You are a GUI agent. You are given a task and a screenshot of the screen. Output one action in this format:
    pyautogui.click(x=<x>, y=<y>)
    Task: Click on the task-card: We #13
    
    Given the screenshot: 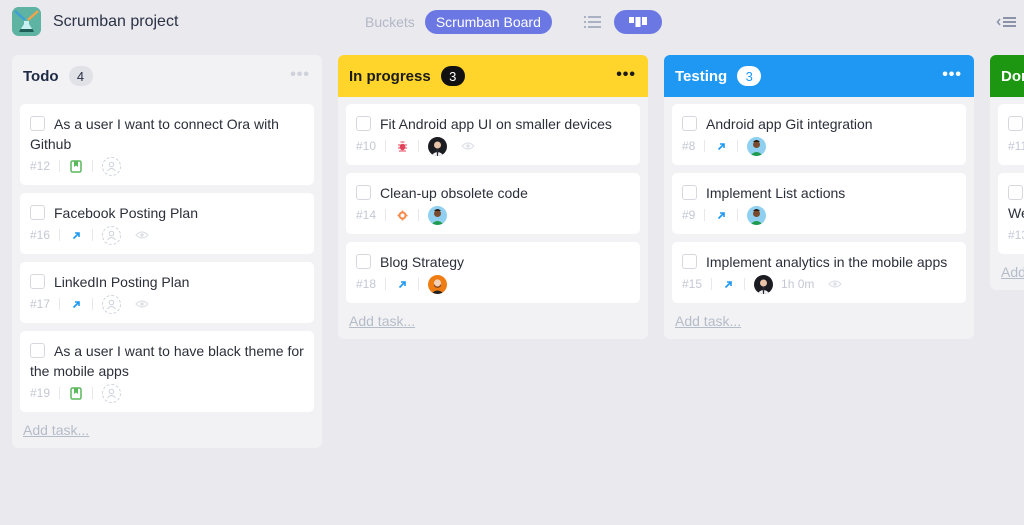 What is the action you would take?
    pyautogui.click(x=1011, y=213)
    